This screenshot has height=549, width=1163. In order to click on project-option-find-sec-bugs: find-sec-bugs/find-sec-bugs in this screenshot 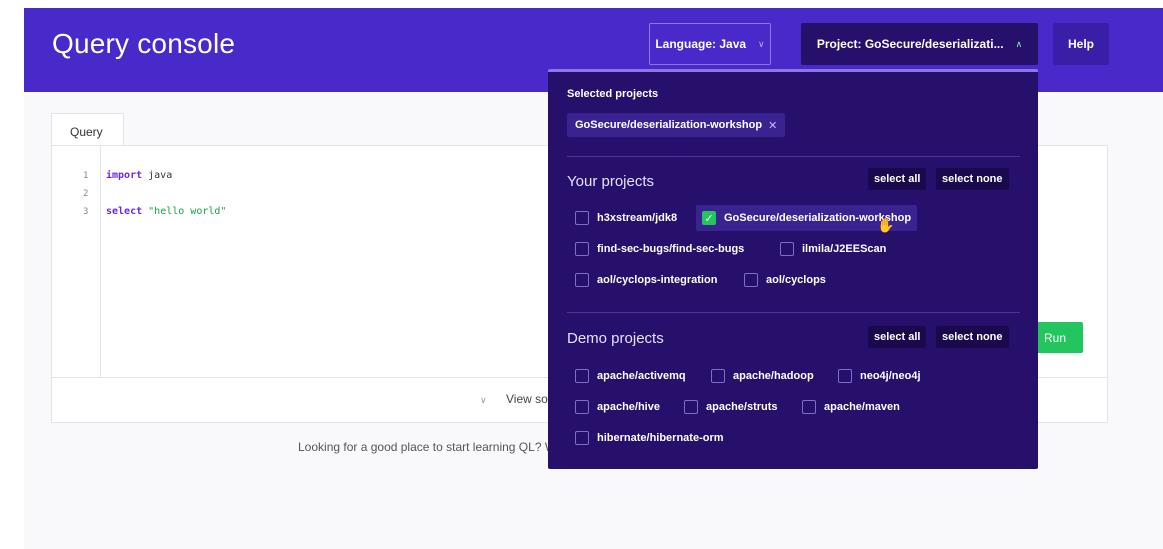, I will do `click(659, 249)`.